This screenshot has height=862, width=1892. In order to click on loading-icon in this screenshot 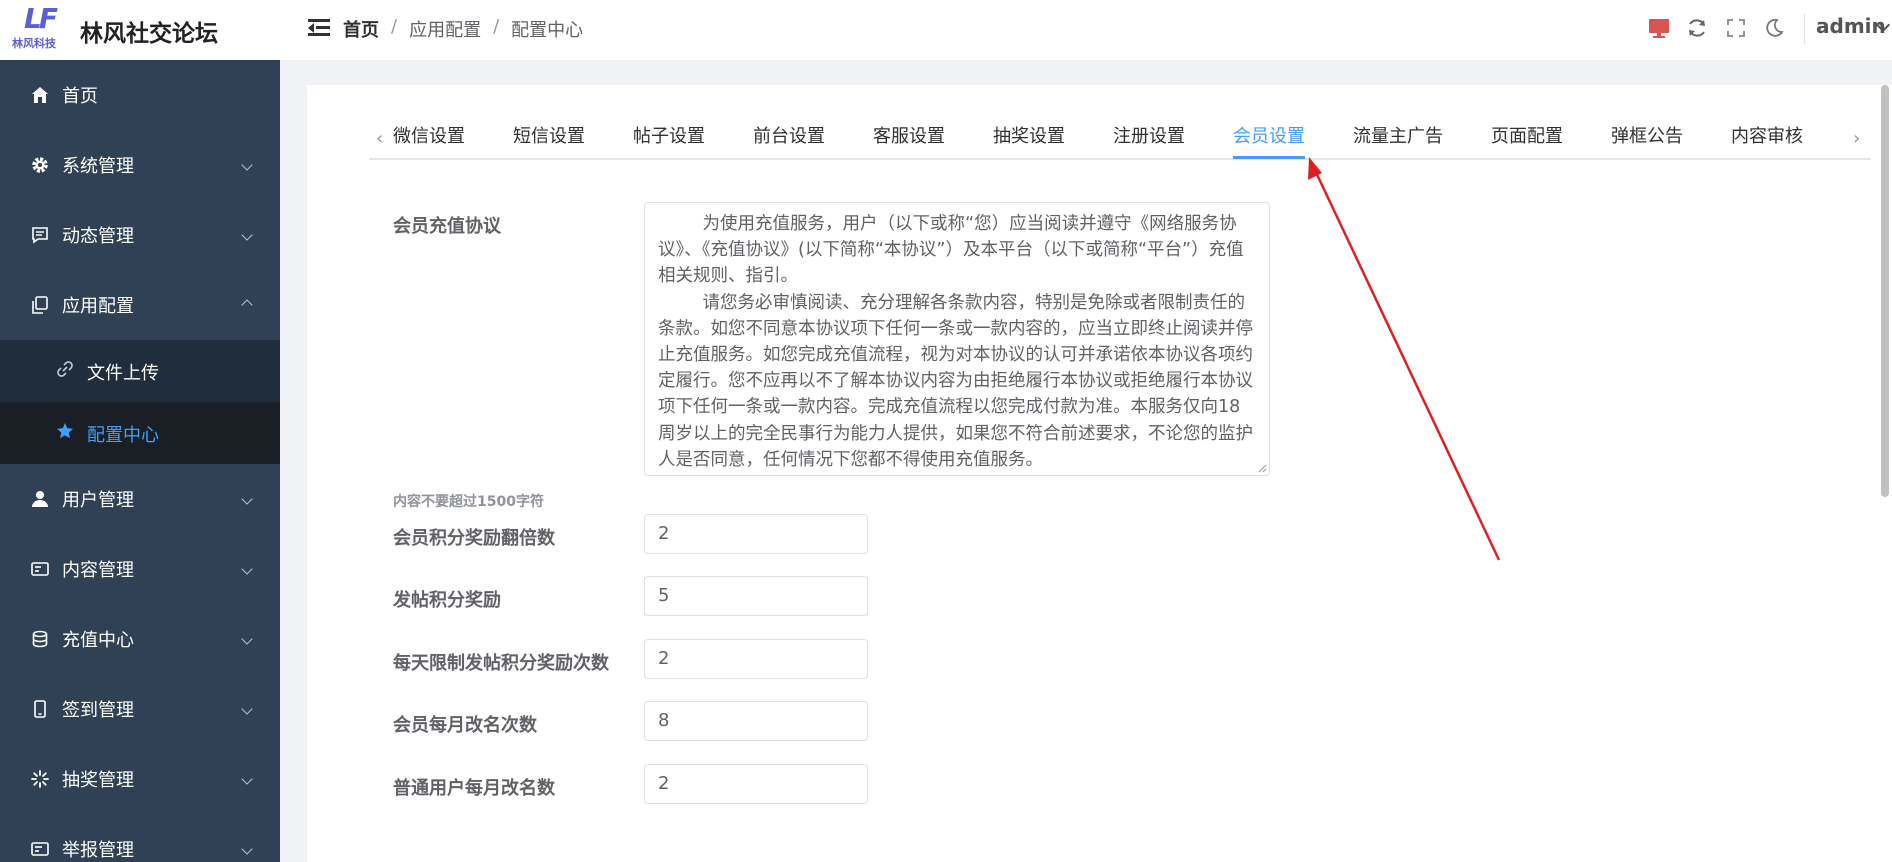, I will do `click(40, 779)`.